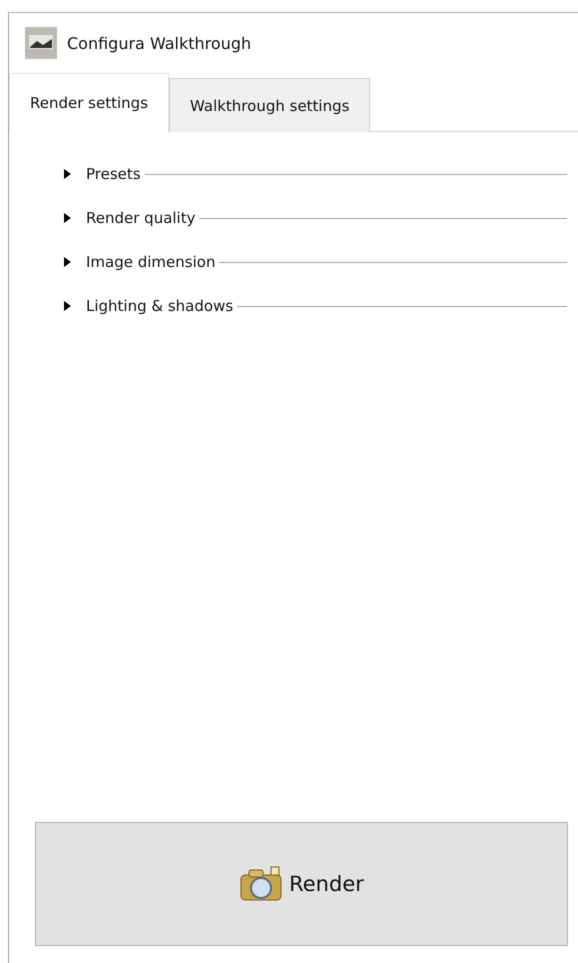 Image resolution: width=578 pixels, height=963 pixels. What do you see at coordinates (129, 218) in the screenshot?
I see `section-header: Render quality` at bounding box center [129, 218].